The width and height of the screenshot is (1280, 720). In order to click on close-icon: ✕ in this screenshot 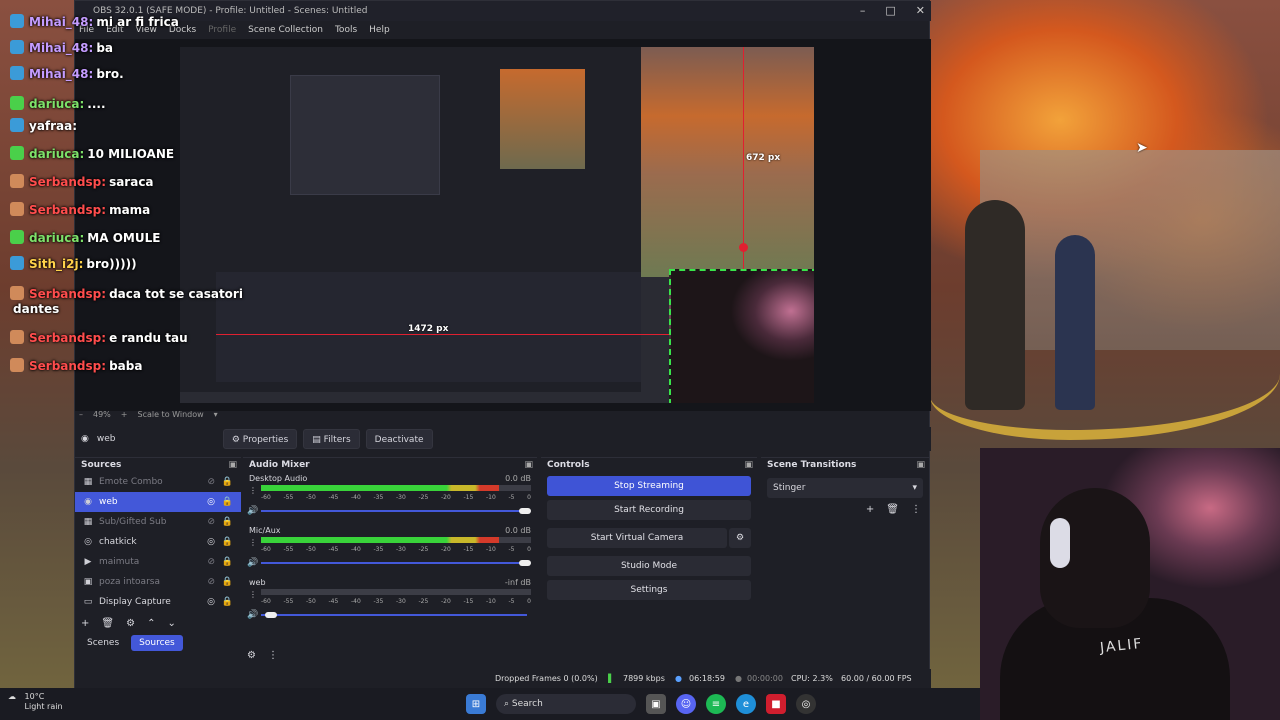, I will do `click(920, 11)`.